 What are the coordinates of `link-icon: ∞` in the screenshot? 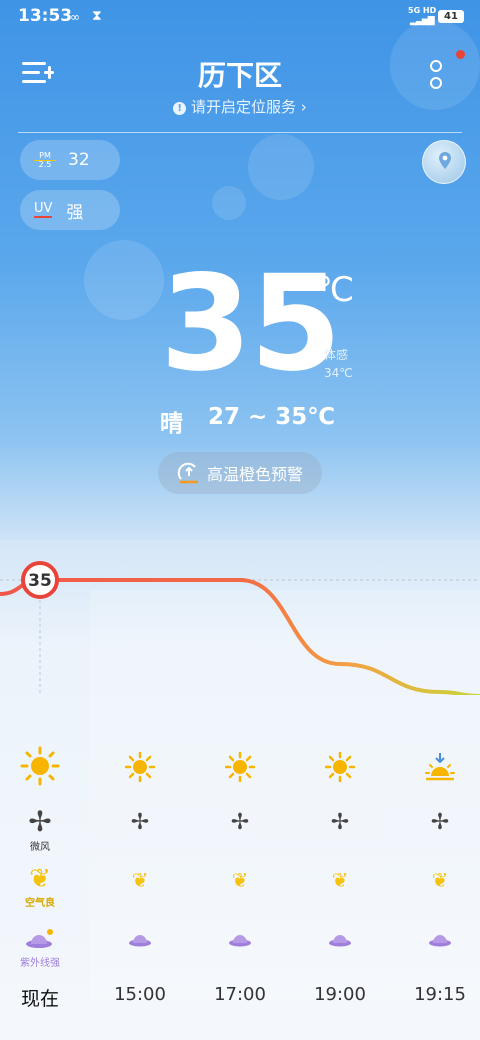 It's located at (75, 17).